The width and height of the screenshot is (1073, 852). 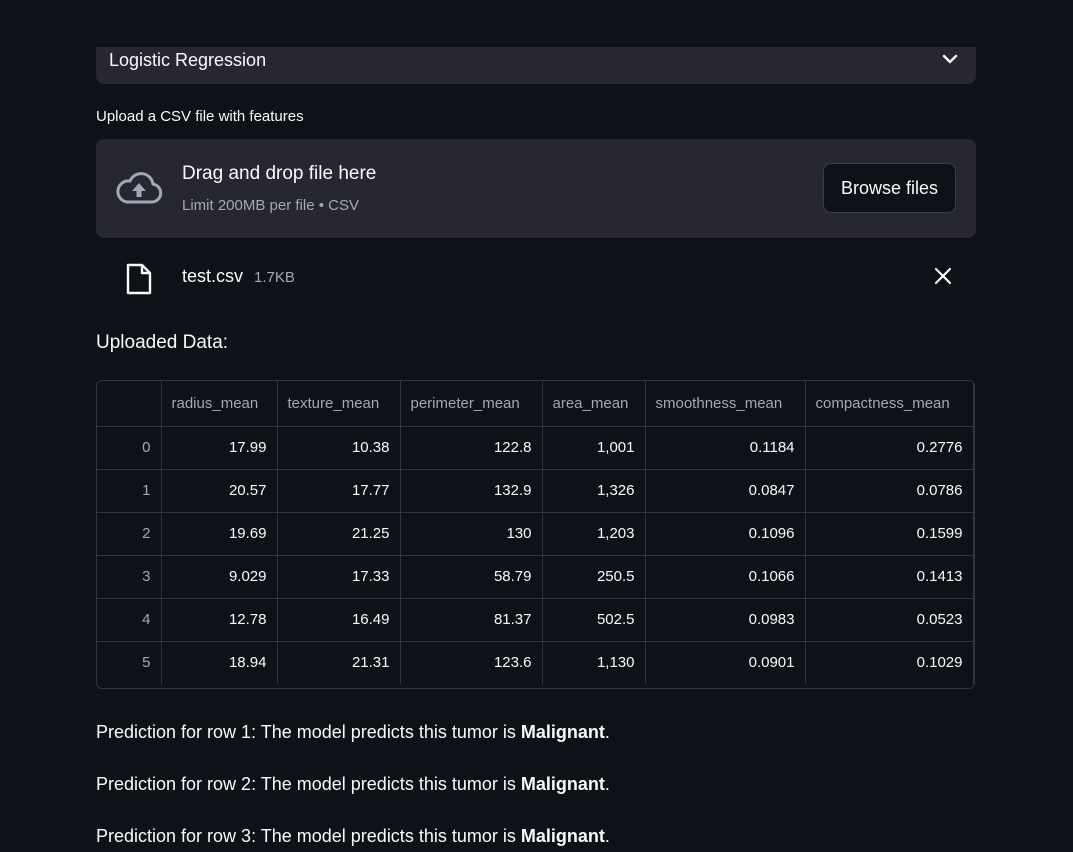 I want to click on table-cell: 20.57, so click(x=219, y=491).